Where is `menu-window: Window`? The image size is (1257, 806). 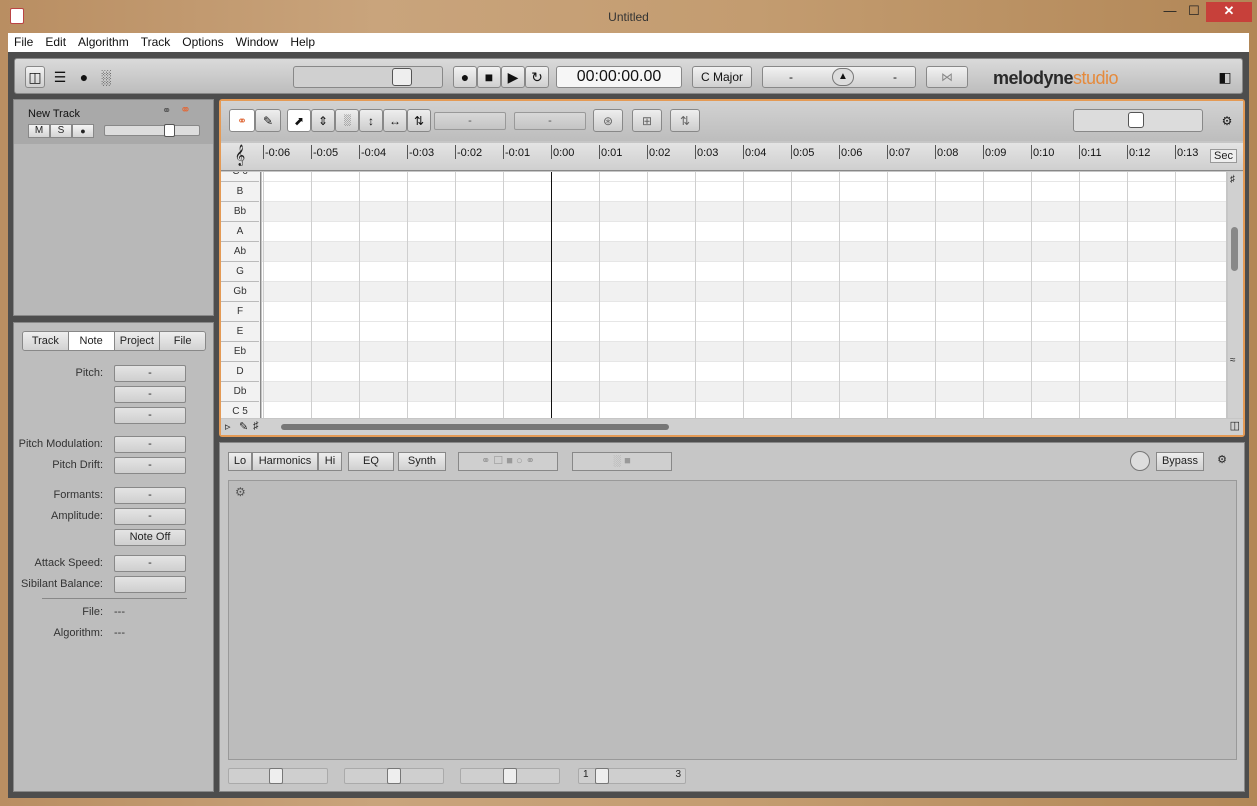
menu-window: Window is located at coordinates (257, 42).